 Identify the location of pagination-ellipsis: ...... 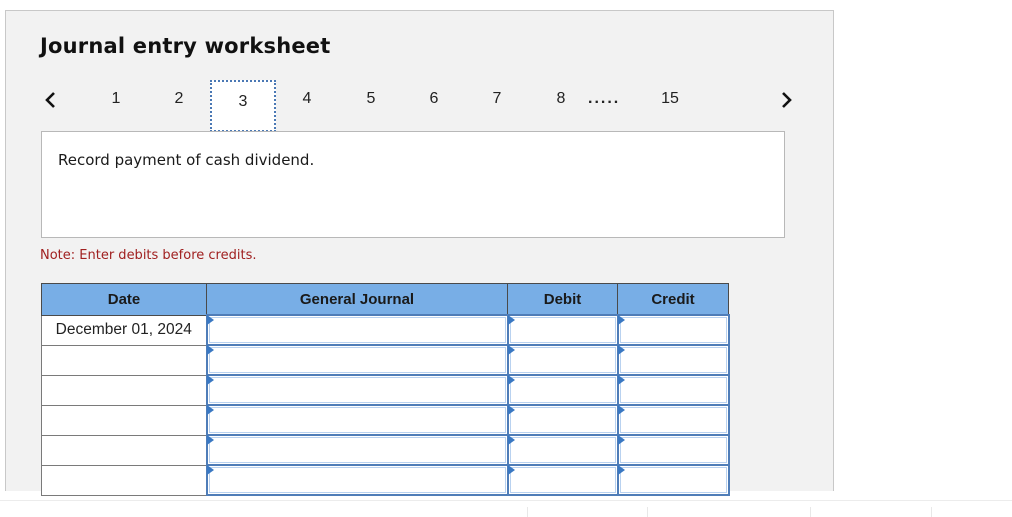
(604, 98).